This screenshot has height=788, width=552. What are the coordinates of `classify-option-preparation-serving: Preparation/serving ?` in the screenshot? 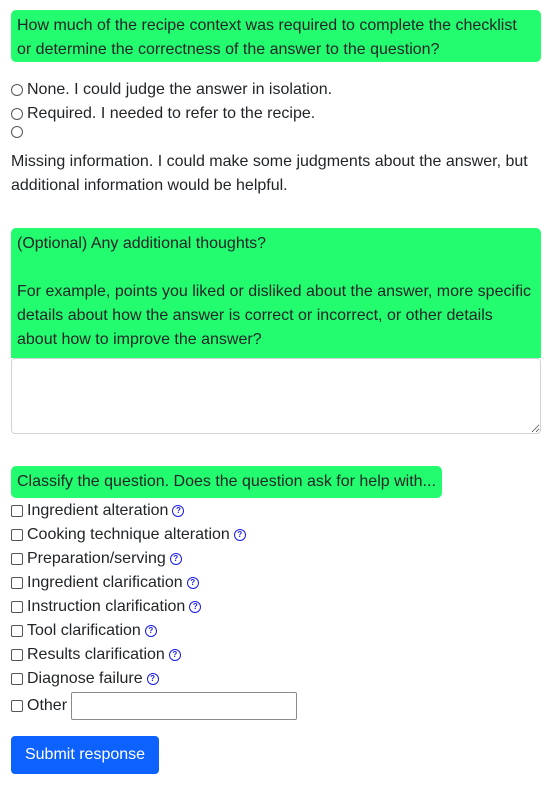 It's located at (96, 559).